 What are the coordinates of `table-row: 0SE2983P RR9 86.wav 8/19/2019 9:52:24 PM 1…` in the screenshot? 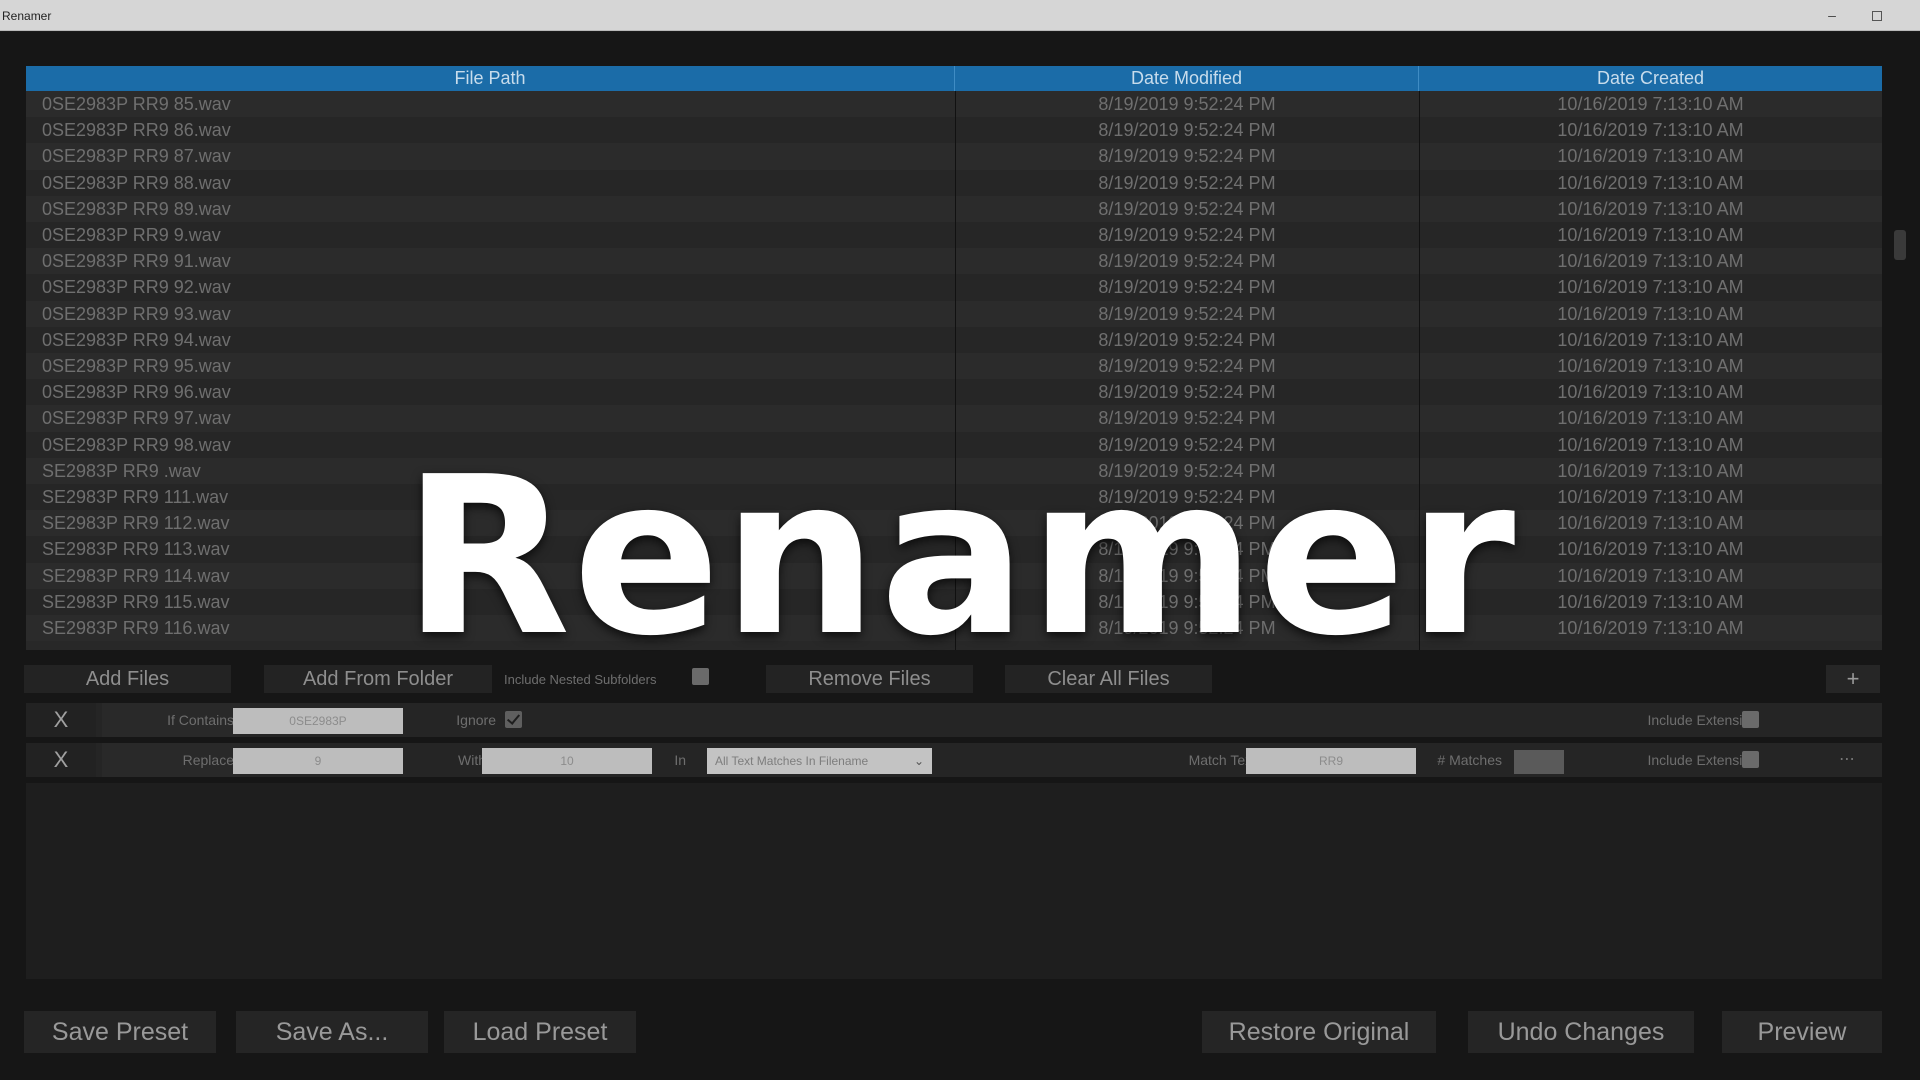 It's located at (954, 130).